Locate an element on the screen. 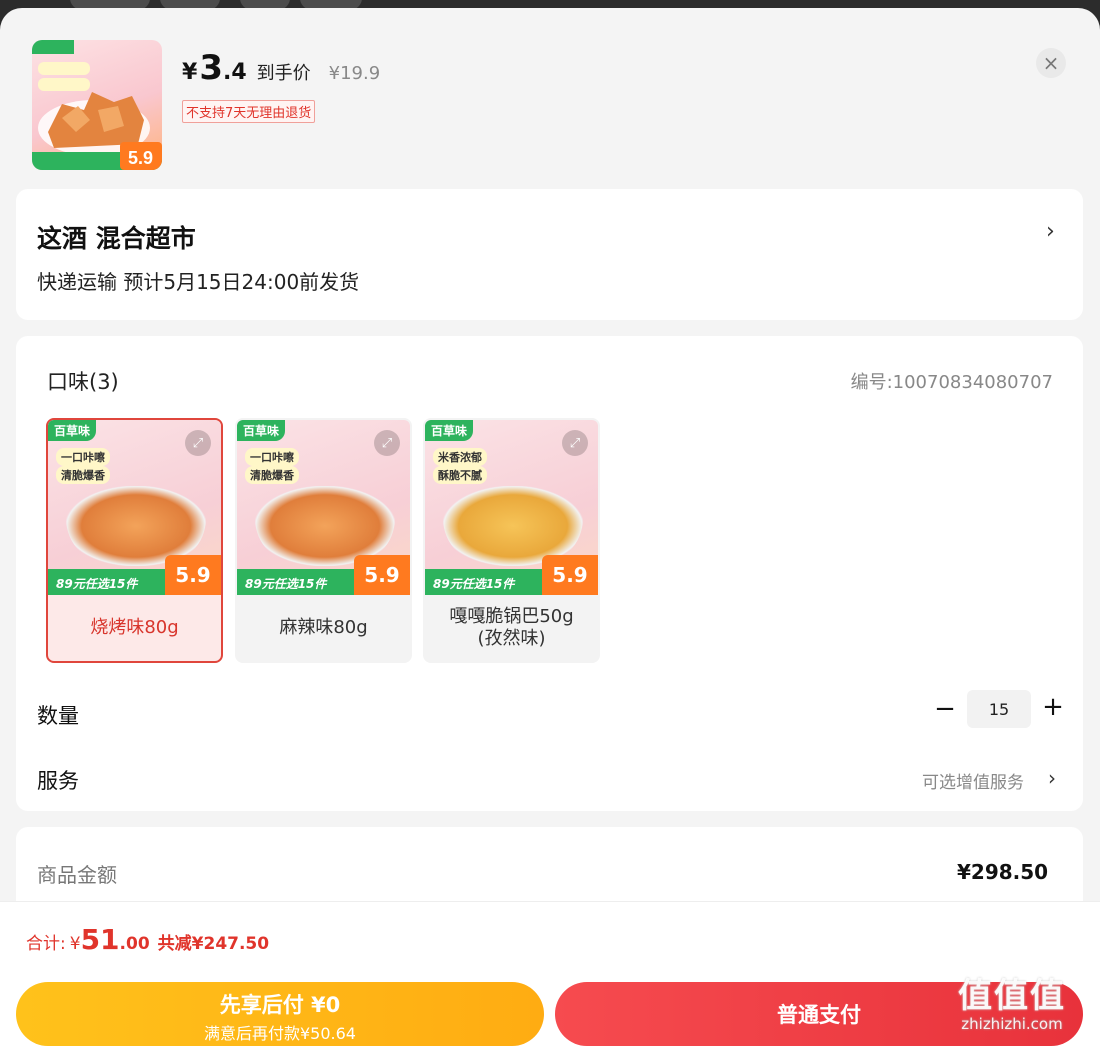 This screenshot has width=1100, height=1051. flavor-title: 口味(3) is located at coordinates (83, 382).